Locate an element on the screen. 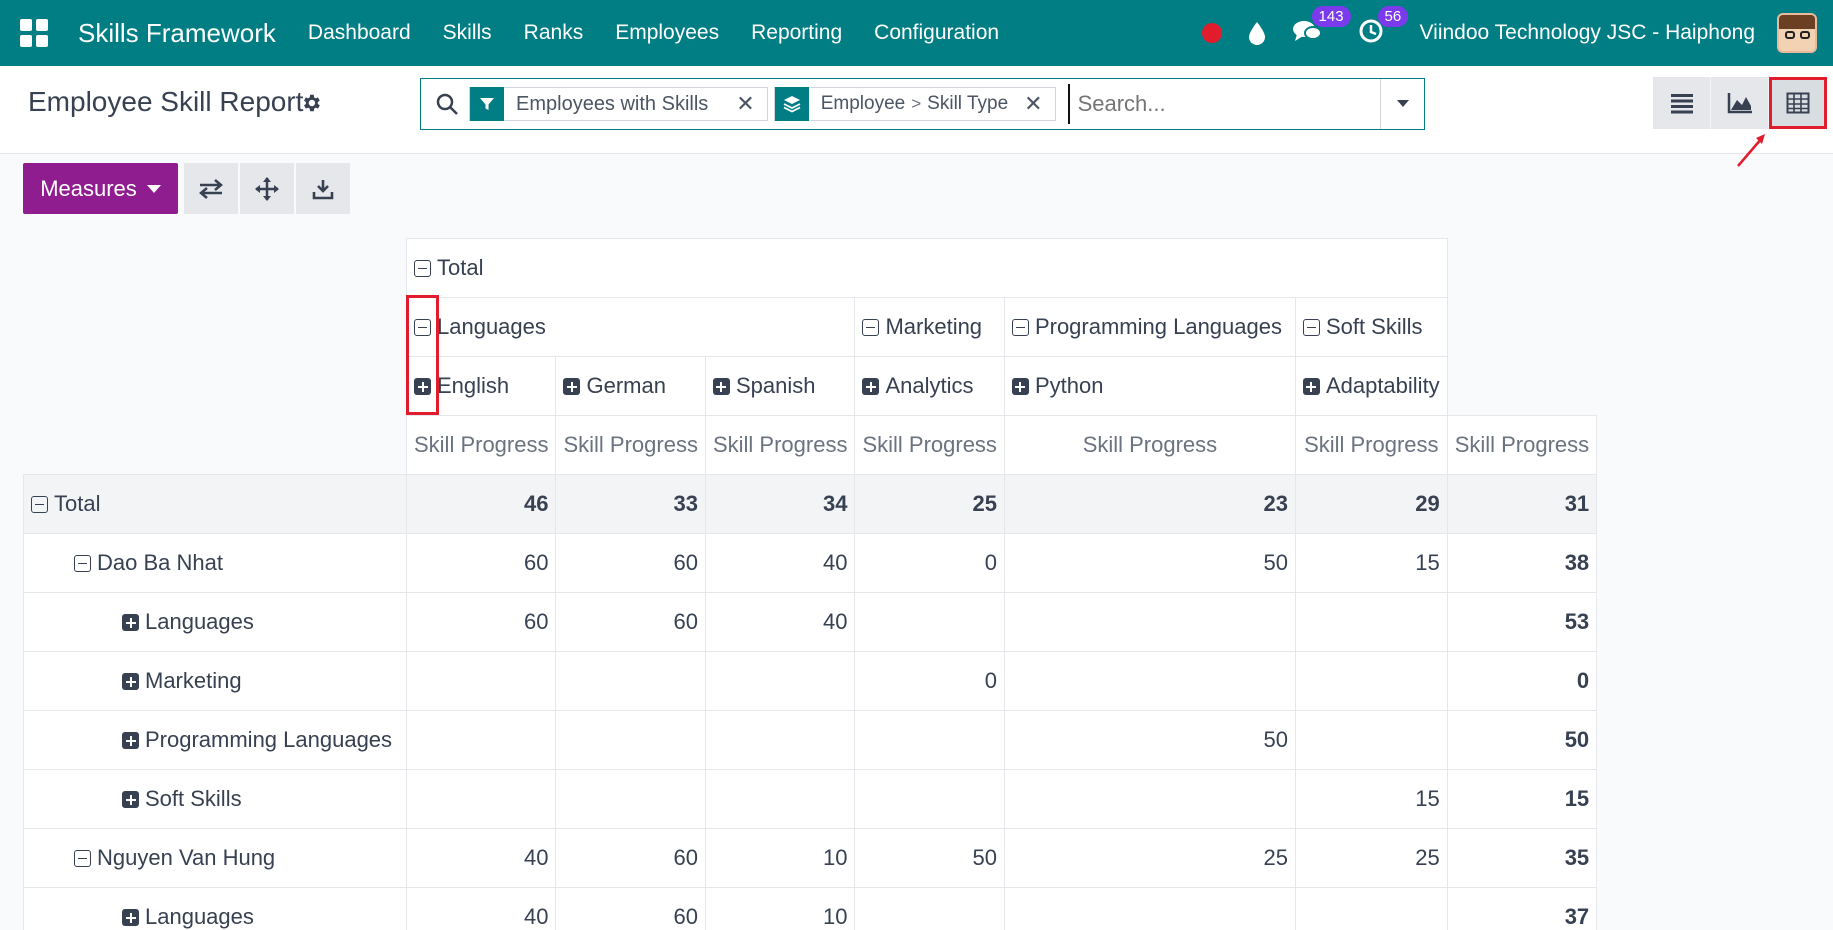  groupby-facet: Employee > Skill Type ✕ is located at coordinates (914, 104).